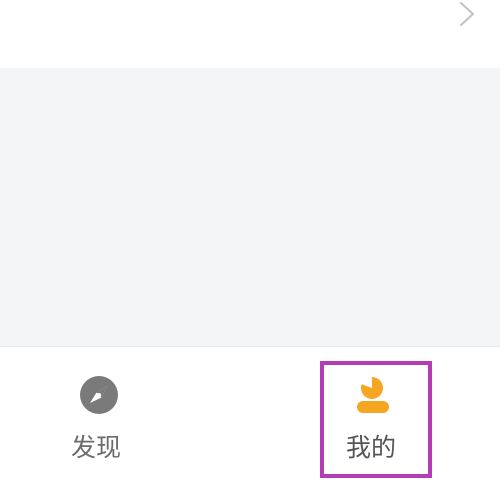  Describe the element at coordinates (96, 447) in the screenshot. I see `tab-discover-label: 发现` at that location.